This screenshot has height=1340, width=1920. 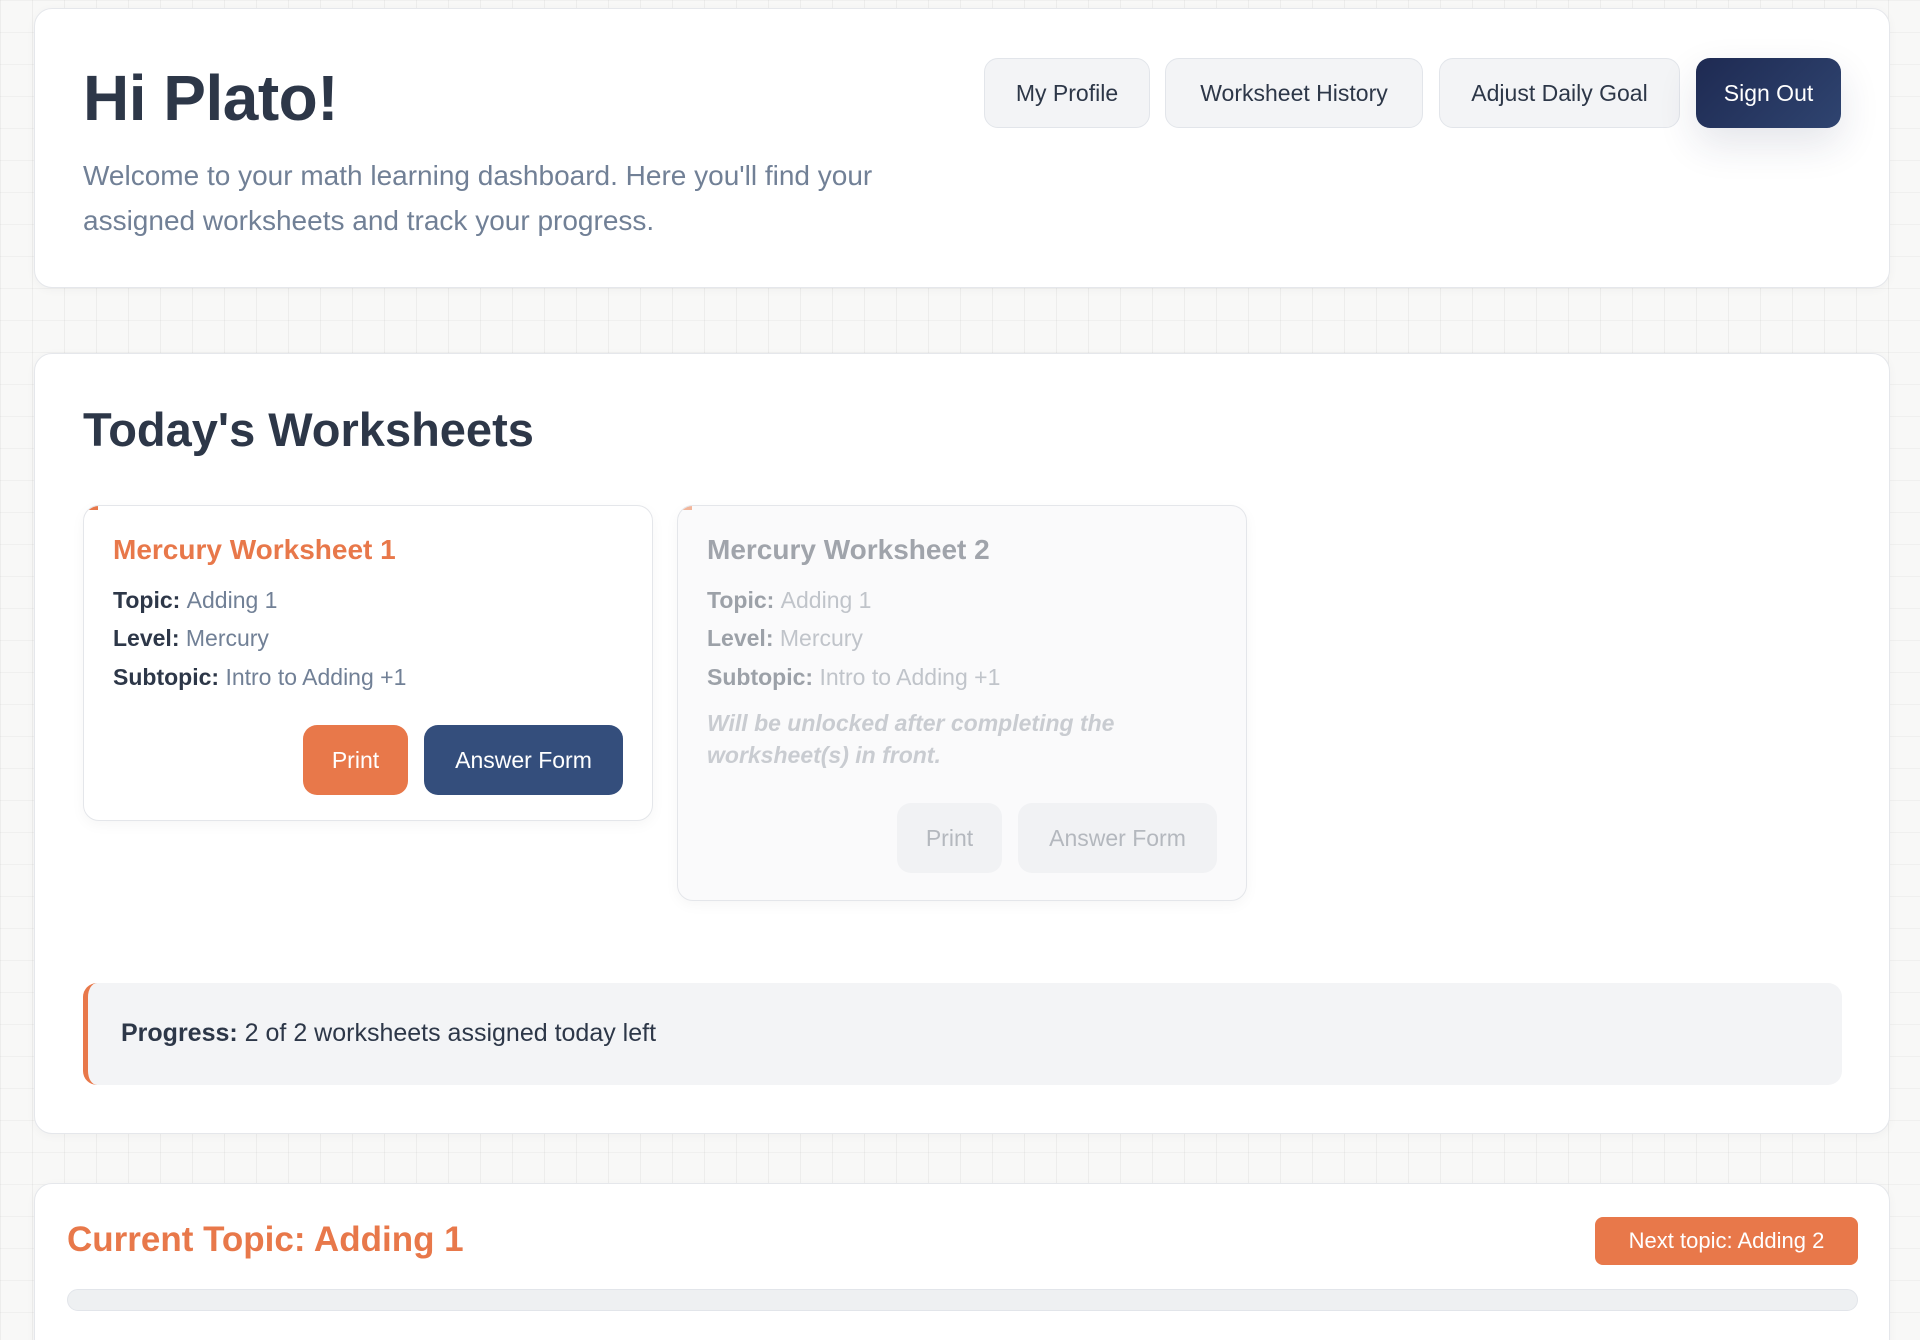 I want to click on progress-label: Progress:, so click(x=183, y=1033).